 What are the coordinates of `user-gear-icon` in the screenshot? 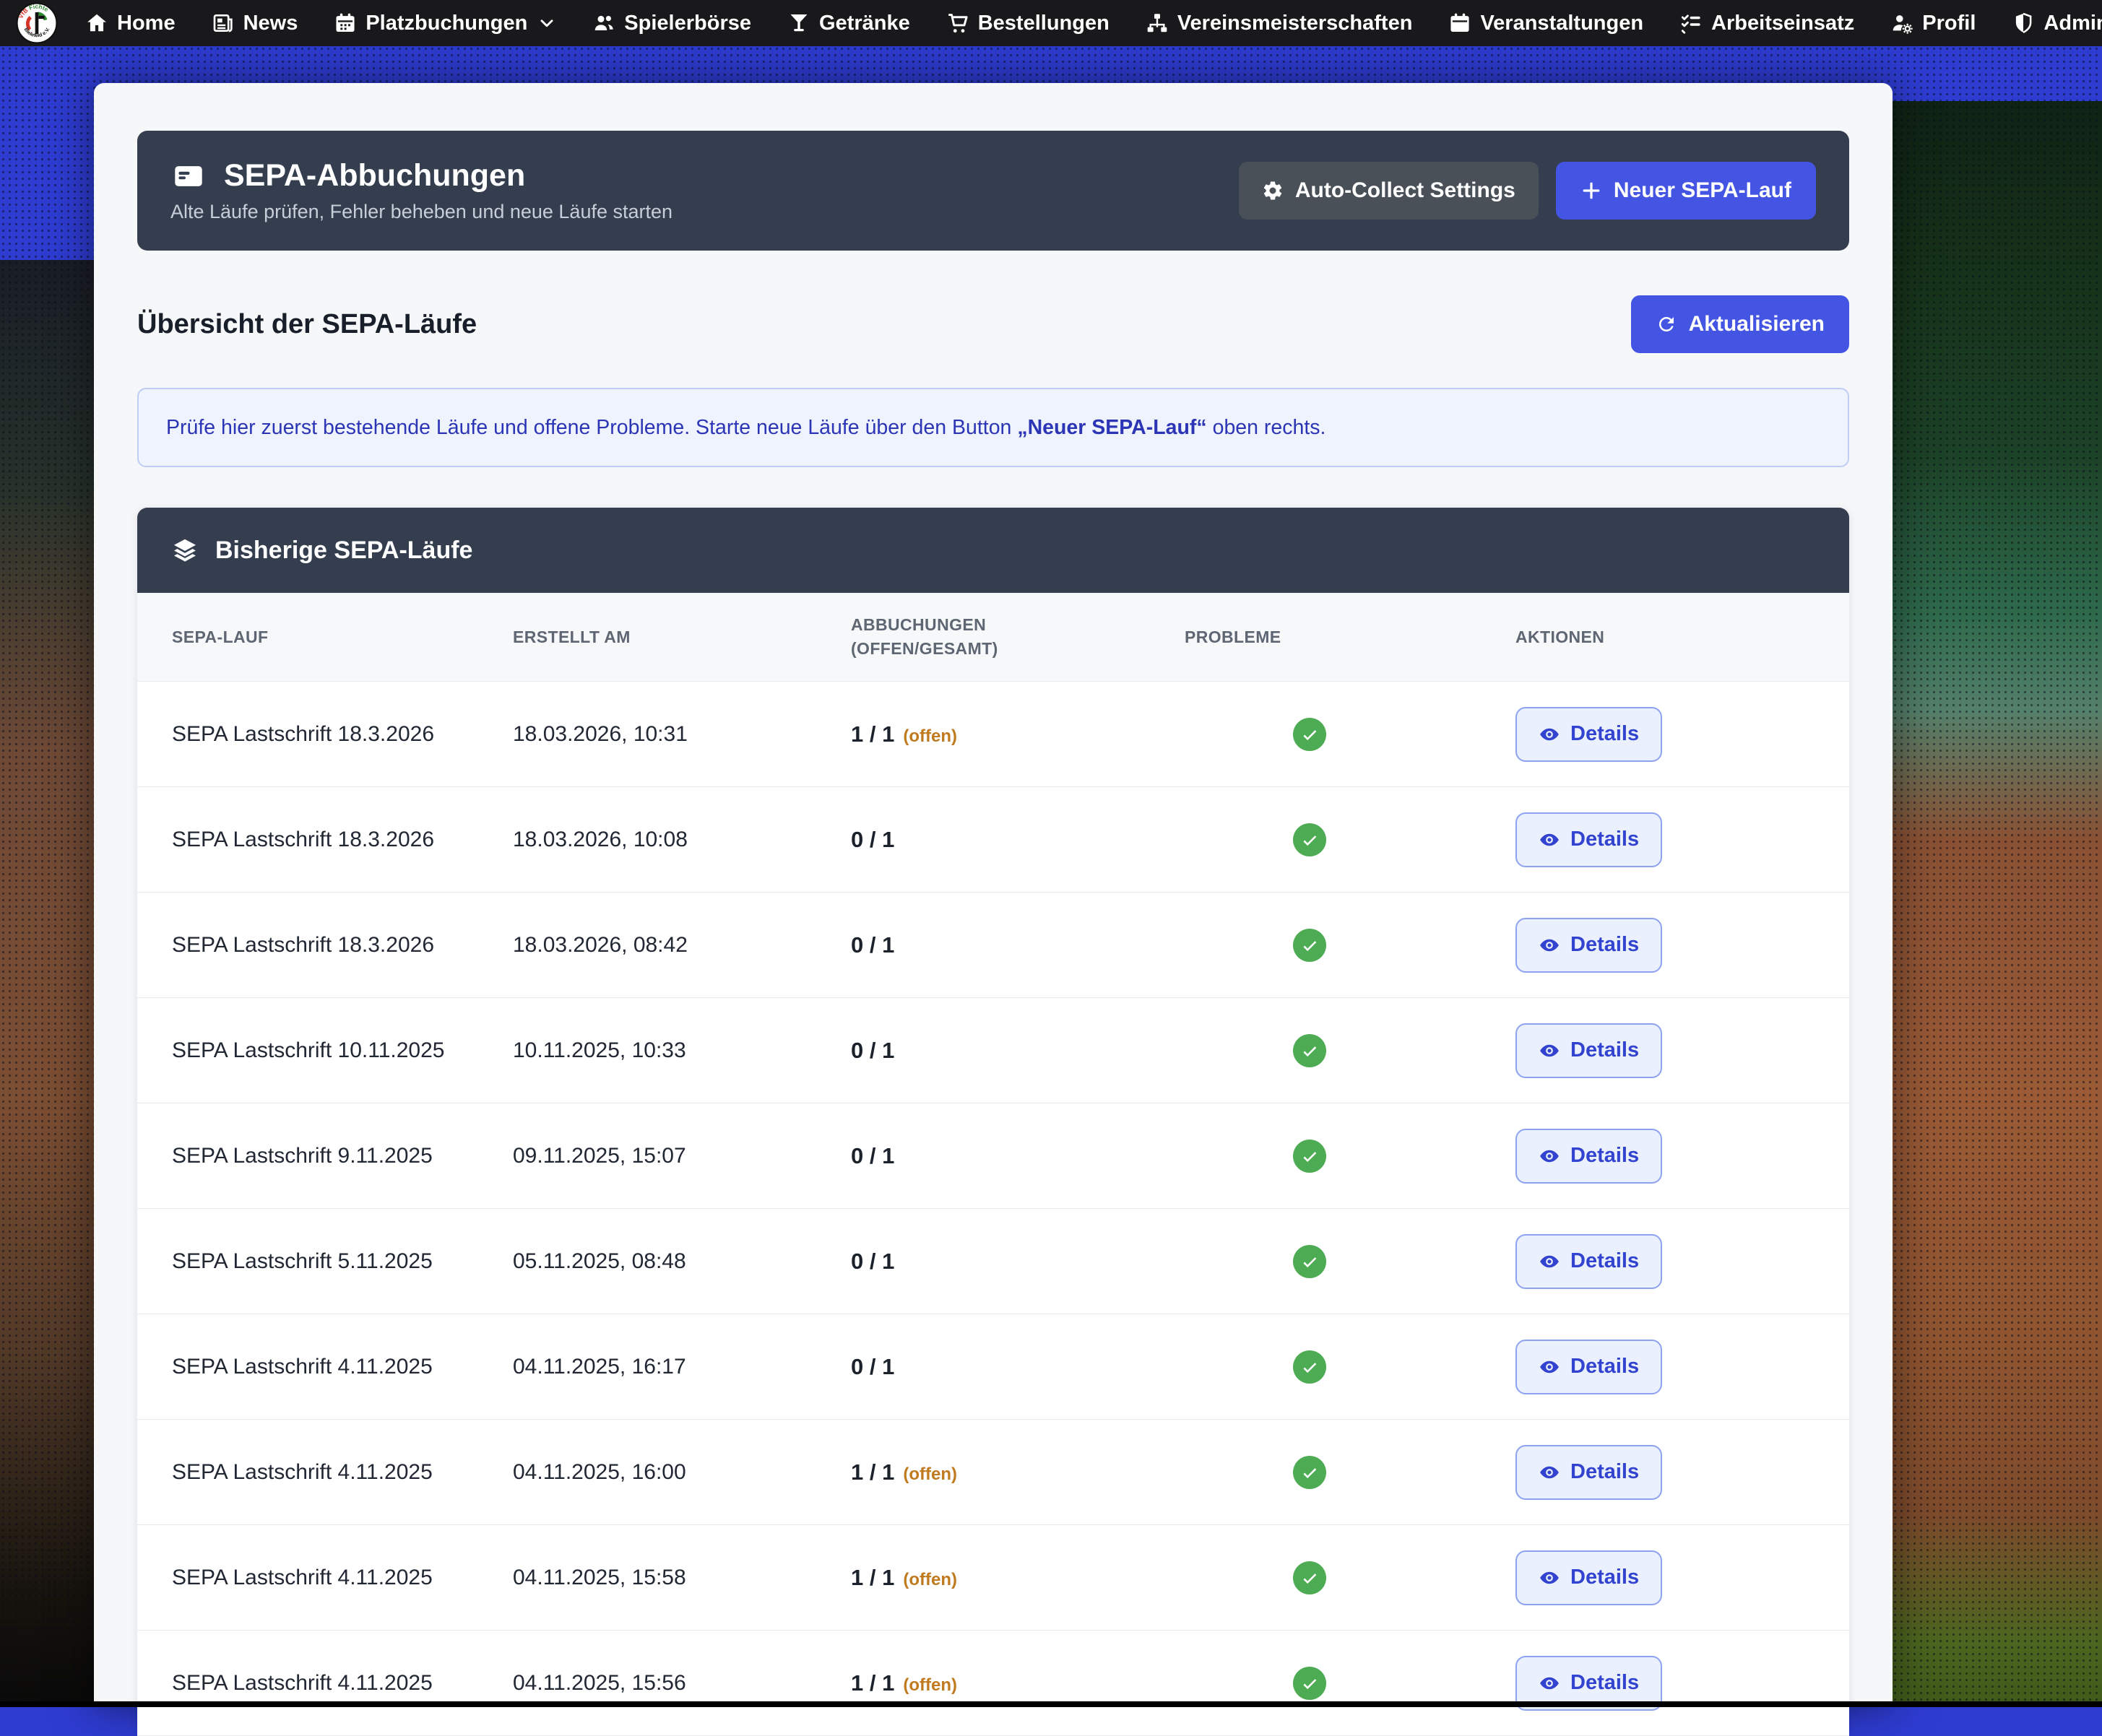 It's located at (1901, 23).